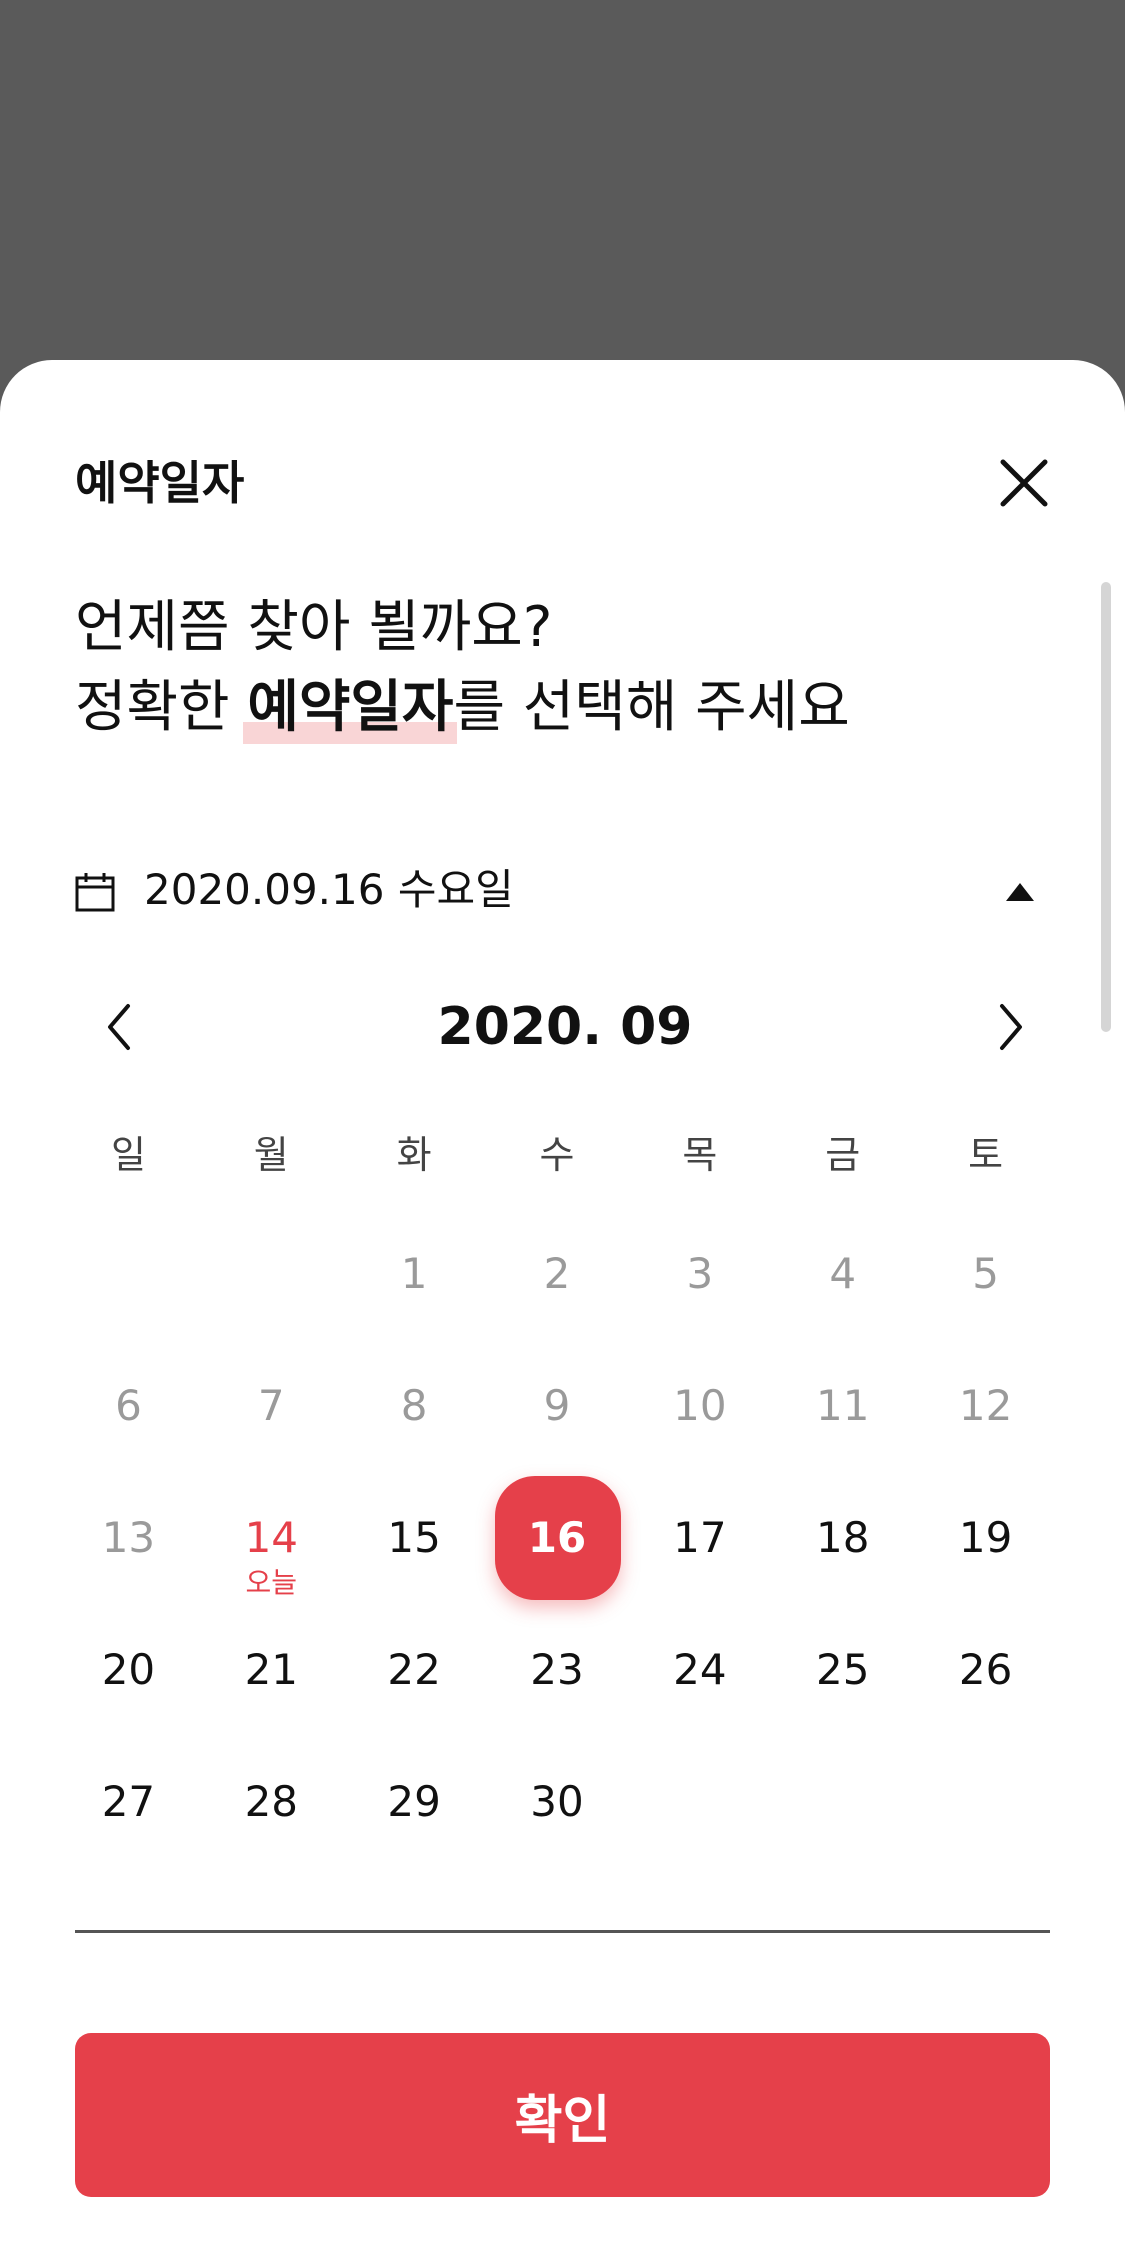  I want to click on day-number: 5, so click(985, 1273).